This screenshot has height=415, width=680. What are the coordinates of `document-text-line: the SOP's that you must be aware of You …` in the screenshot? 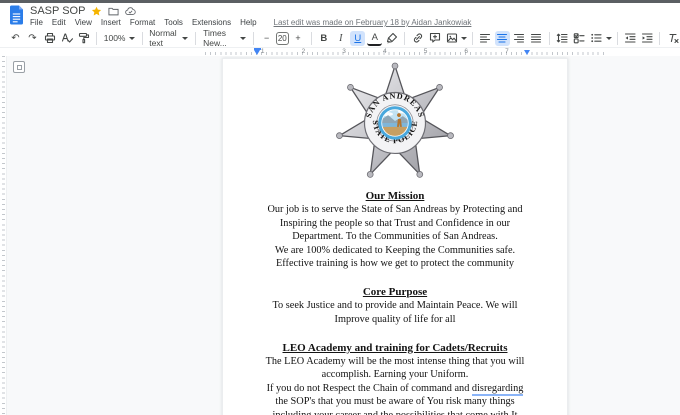 It's located at (395, 402).